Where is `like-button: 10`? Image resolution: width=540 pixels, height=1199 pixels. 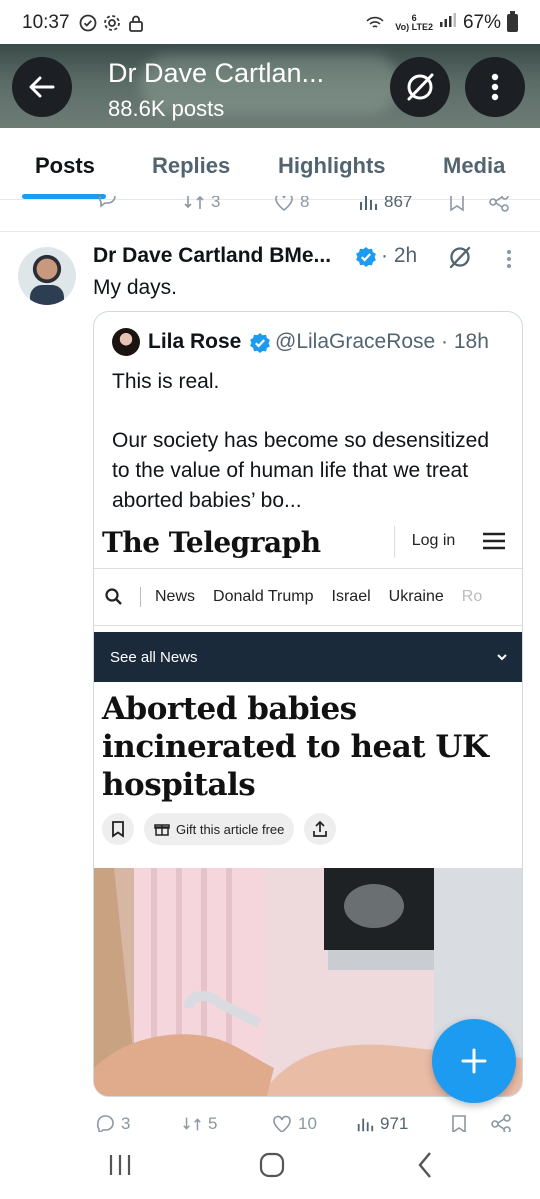 like-button: 10 is located at coordinates (294, 1123).